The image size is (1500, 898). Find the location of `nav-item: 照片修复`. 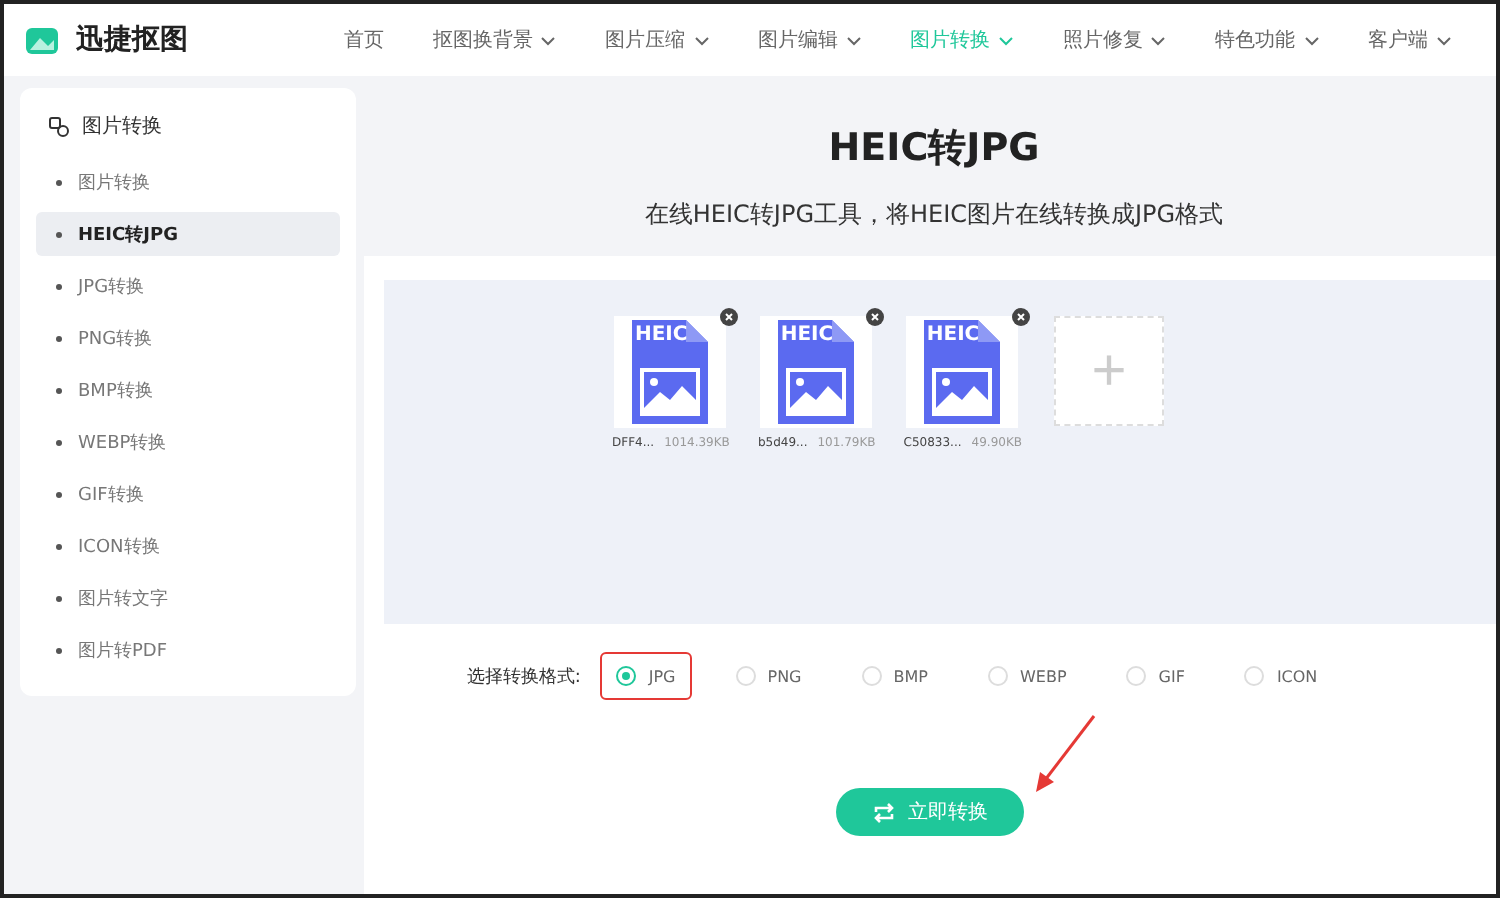

nav-item: 照片修复 is located at coordinates (1114, 40).